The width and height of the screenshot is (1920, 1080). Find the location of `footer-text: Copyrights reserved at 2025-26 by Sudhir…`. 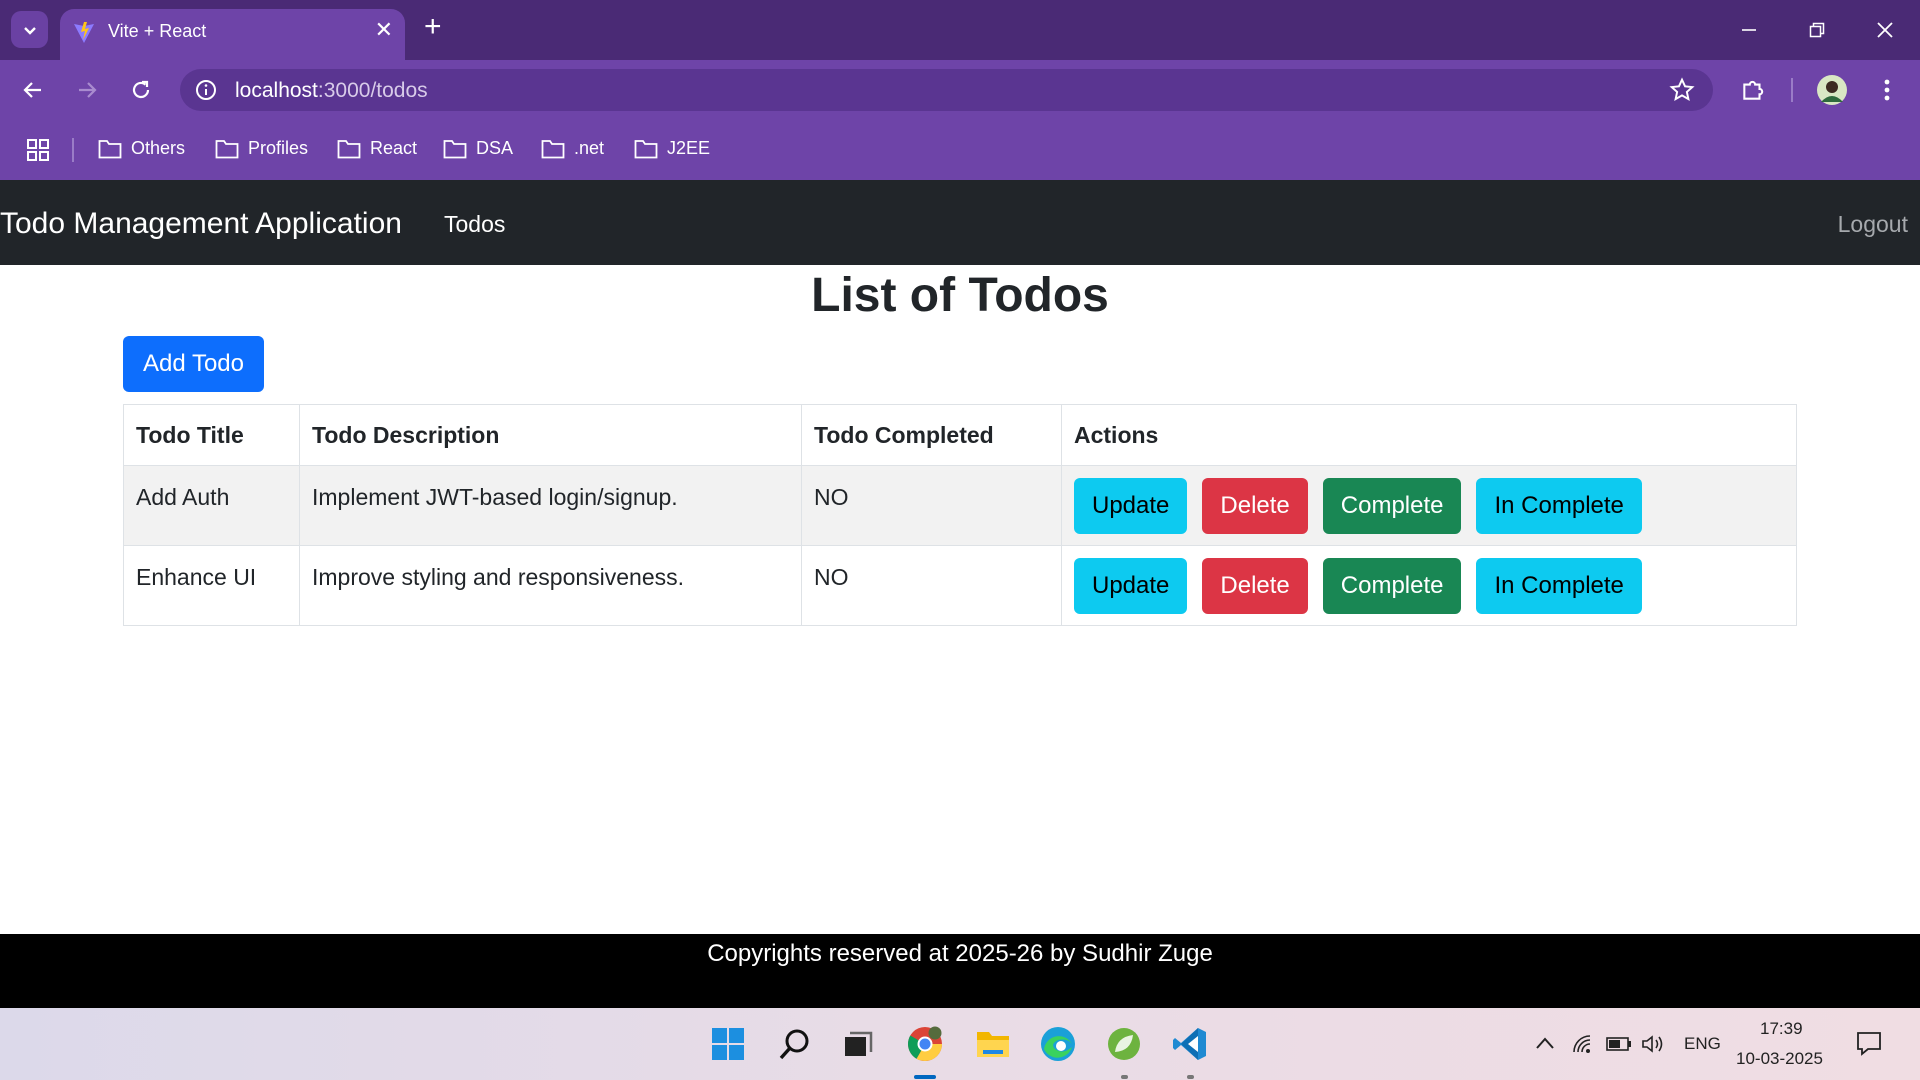

footer-text: Copyrights reserved at 2025-26 by Sudhir… is located at coordinates (960, 953).